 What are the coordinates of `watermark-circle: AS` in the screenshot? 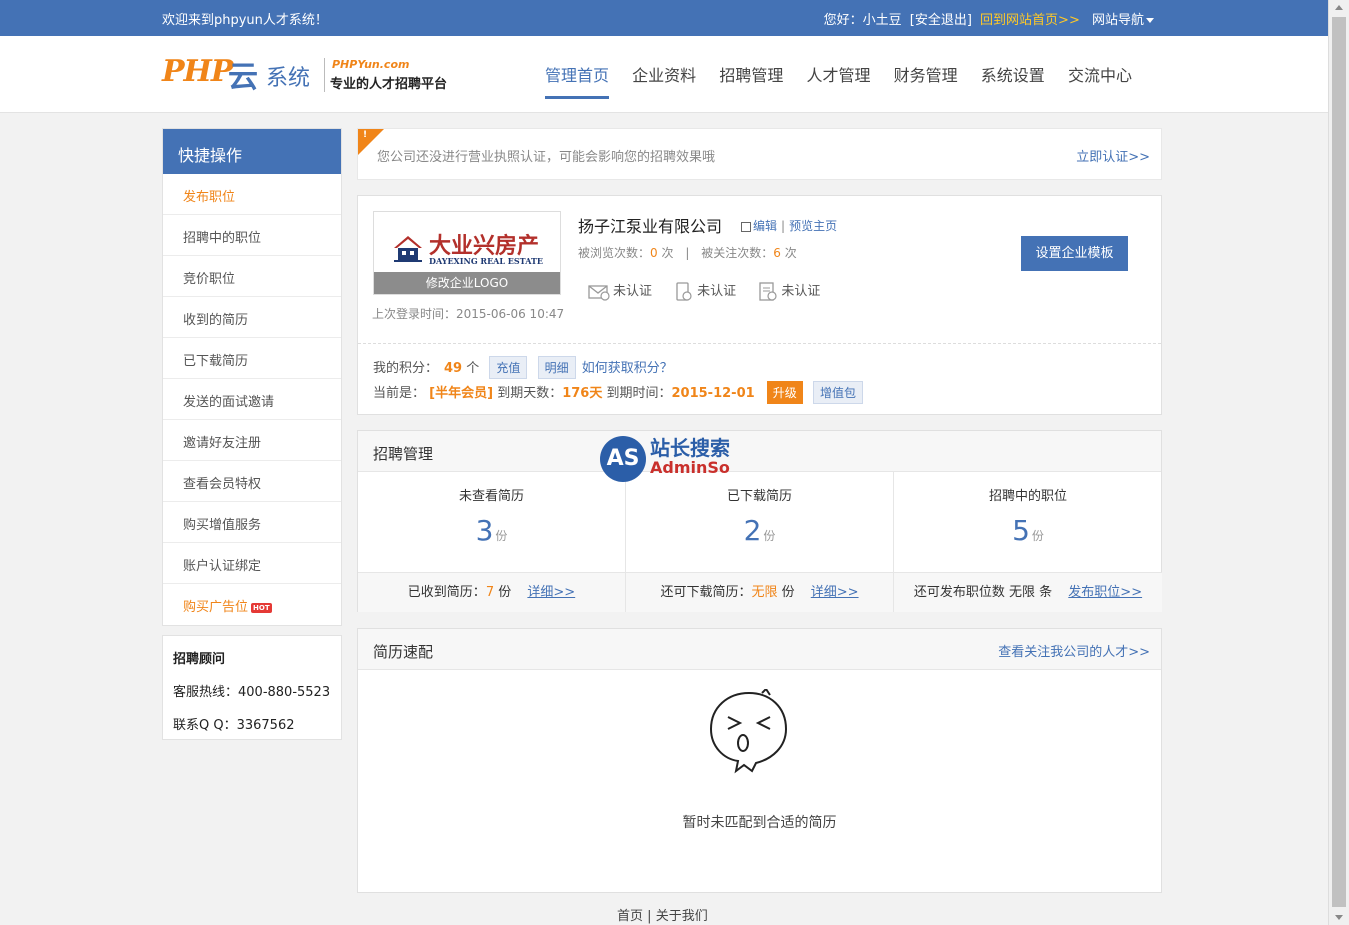 It's located at (623, 459).